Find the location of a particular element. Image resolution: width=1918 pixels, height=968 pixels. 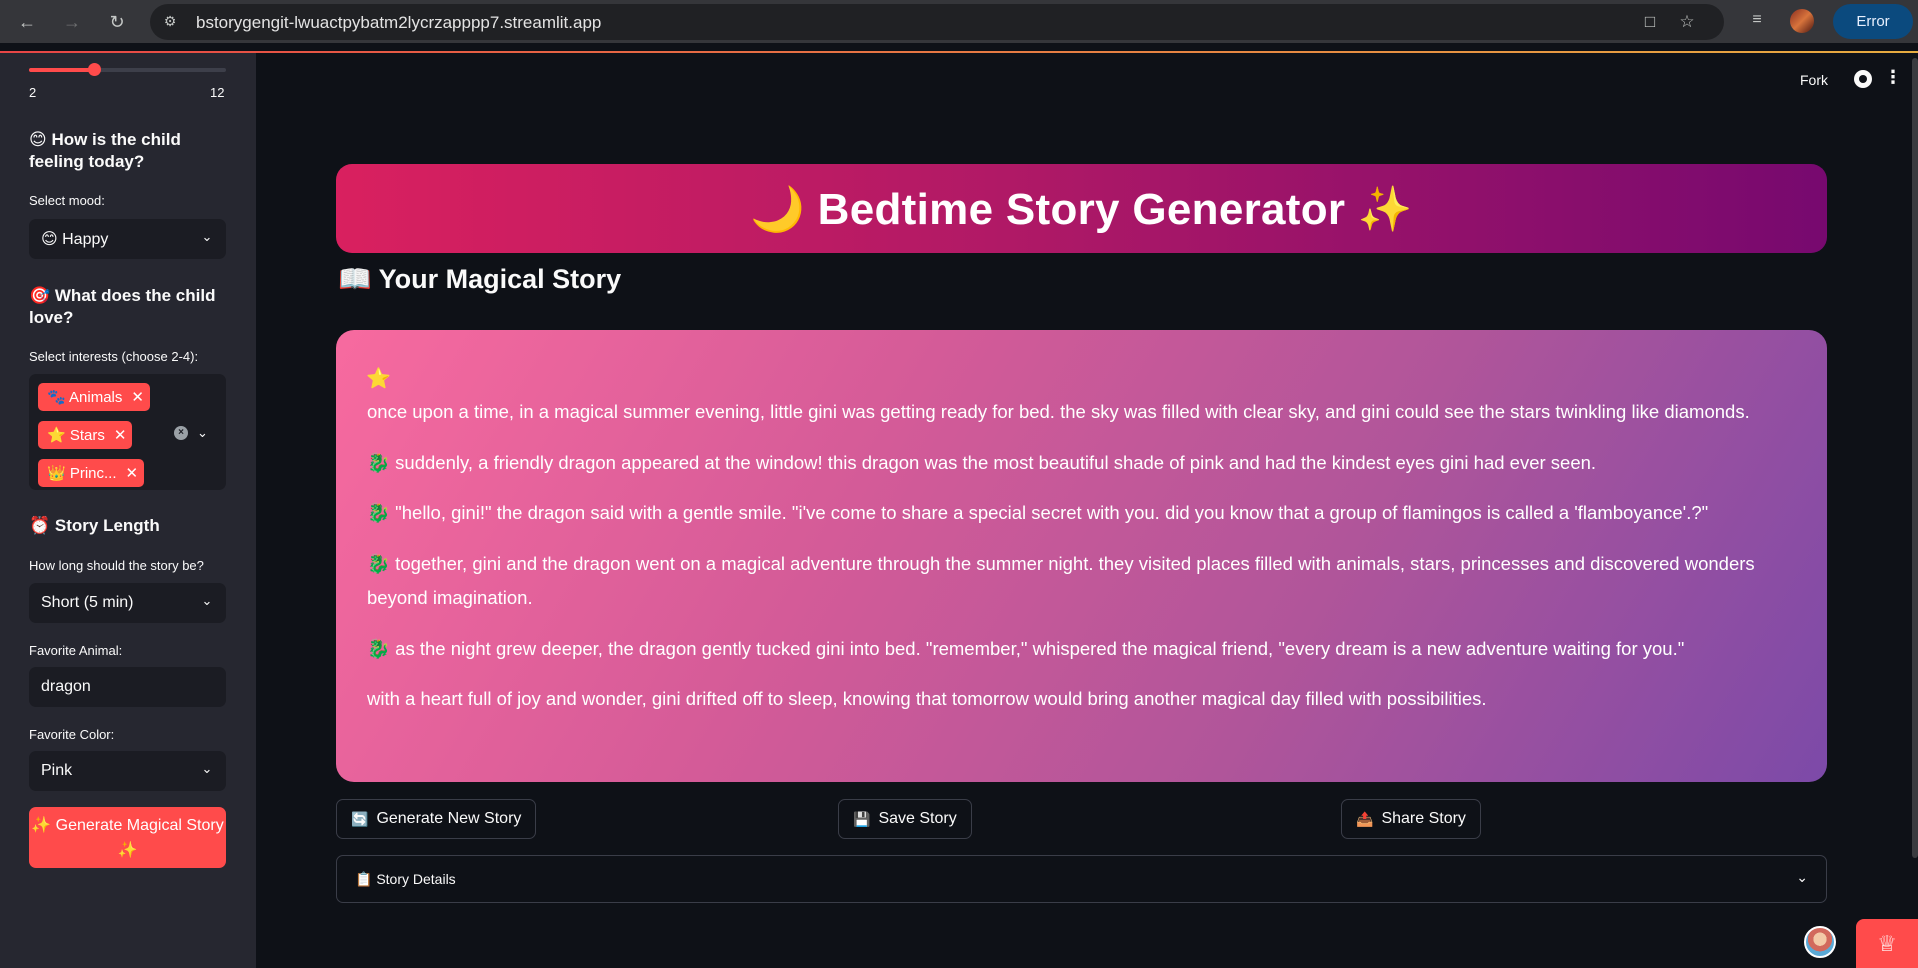

interests-heading: 🎯 What does the child love? is located at coordinates (122, 306).